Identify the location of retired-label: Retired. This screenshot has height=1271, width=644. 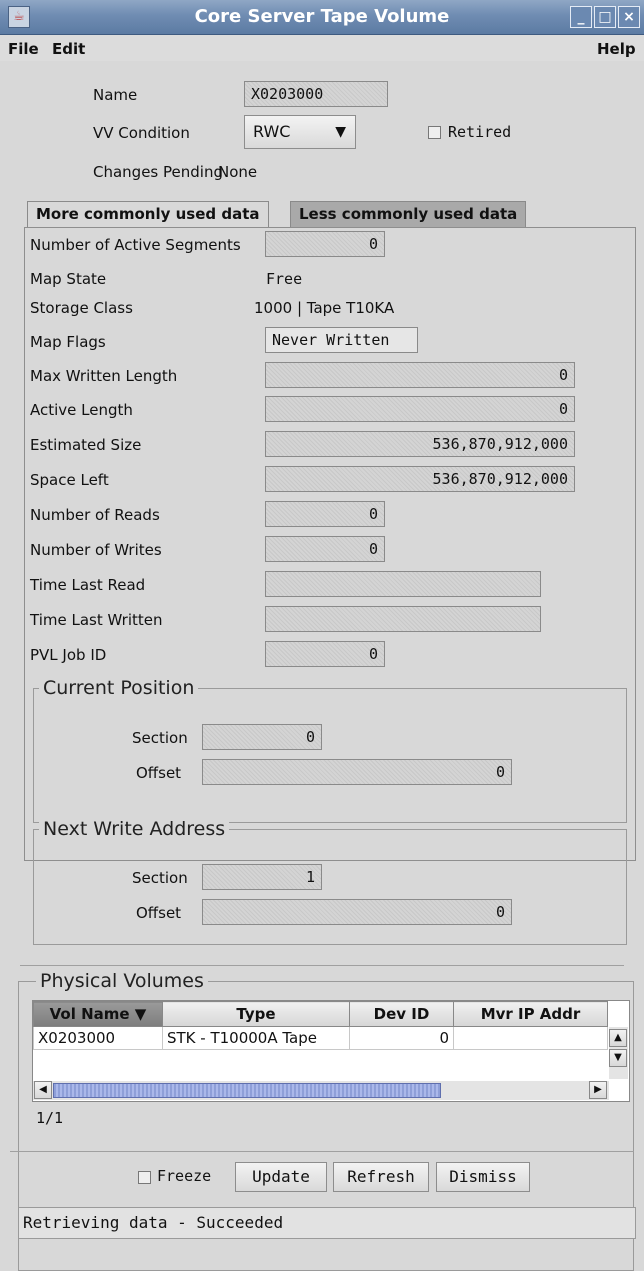
(480, 132).